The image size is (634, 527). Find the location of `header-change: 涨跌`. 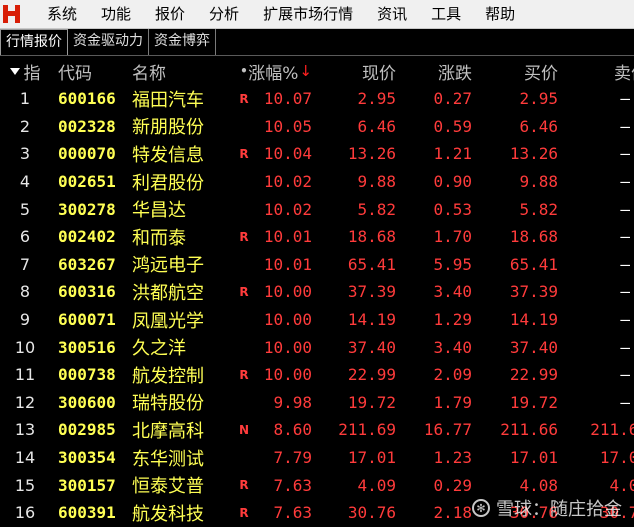

header-change: 涨跌 is located at coordinates (437, 71).